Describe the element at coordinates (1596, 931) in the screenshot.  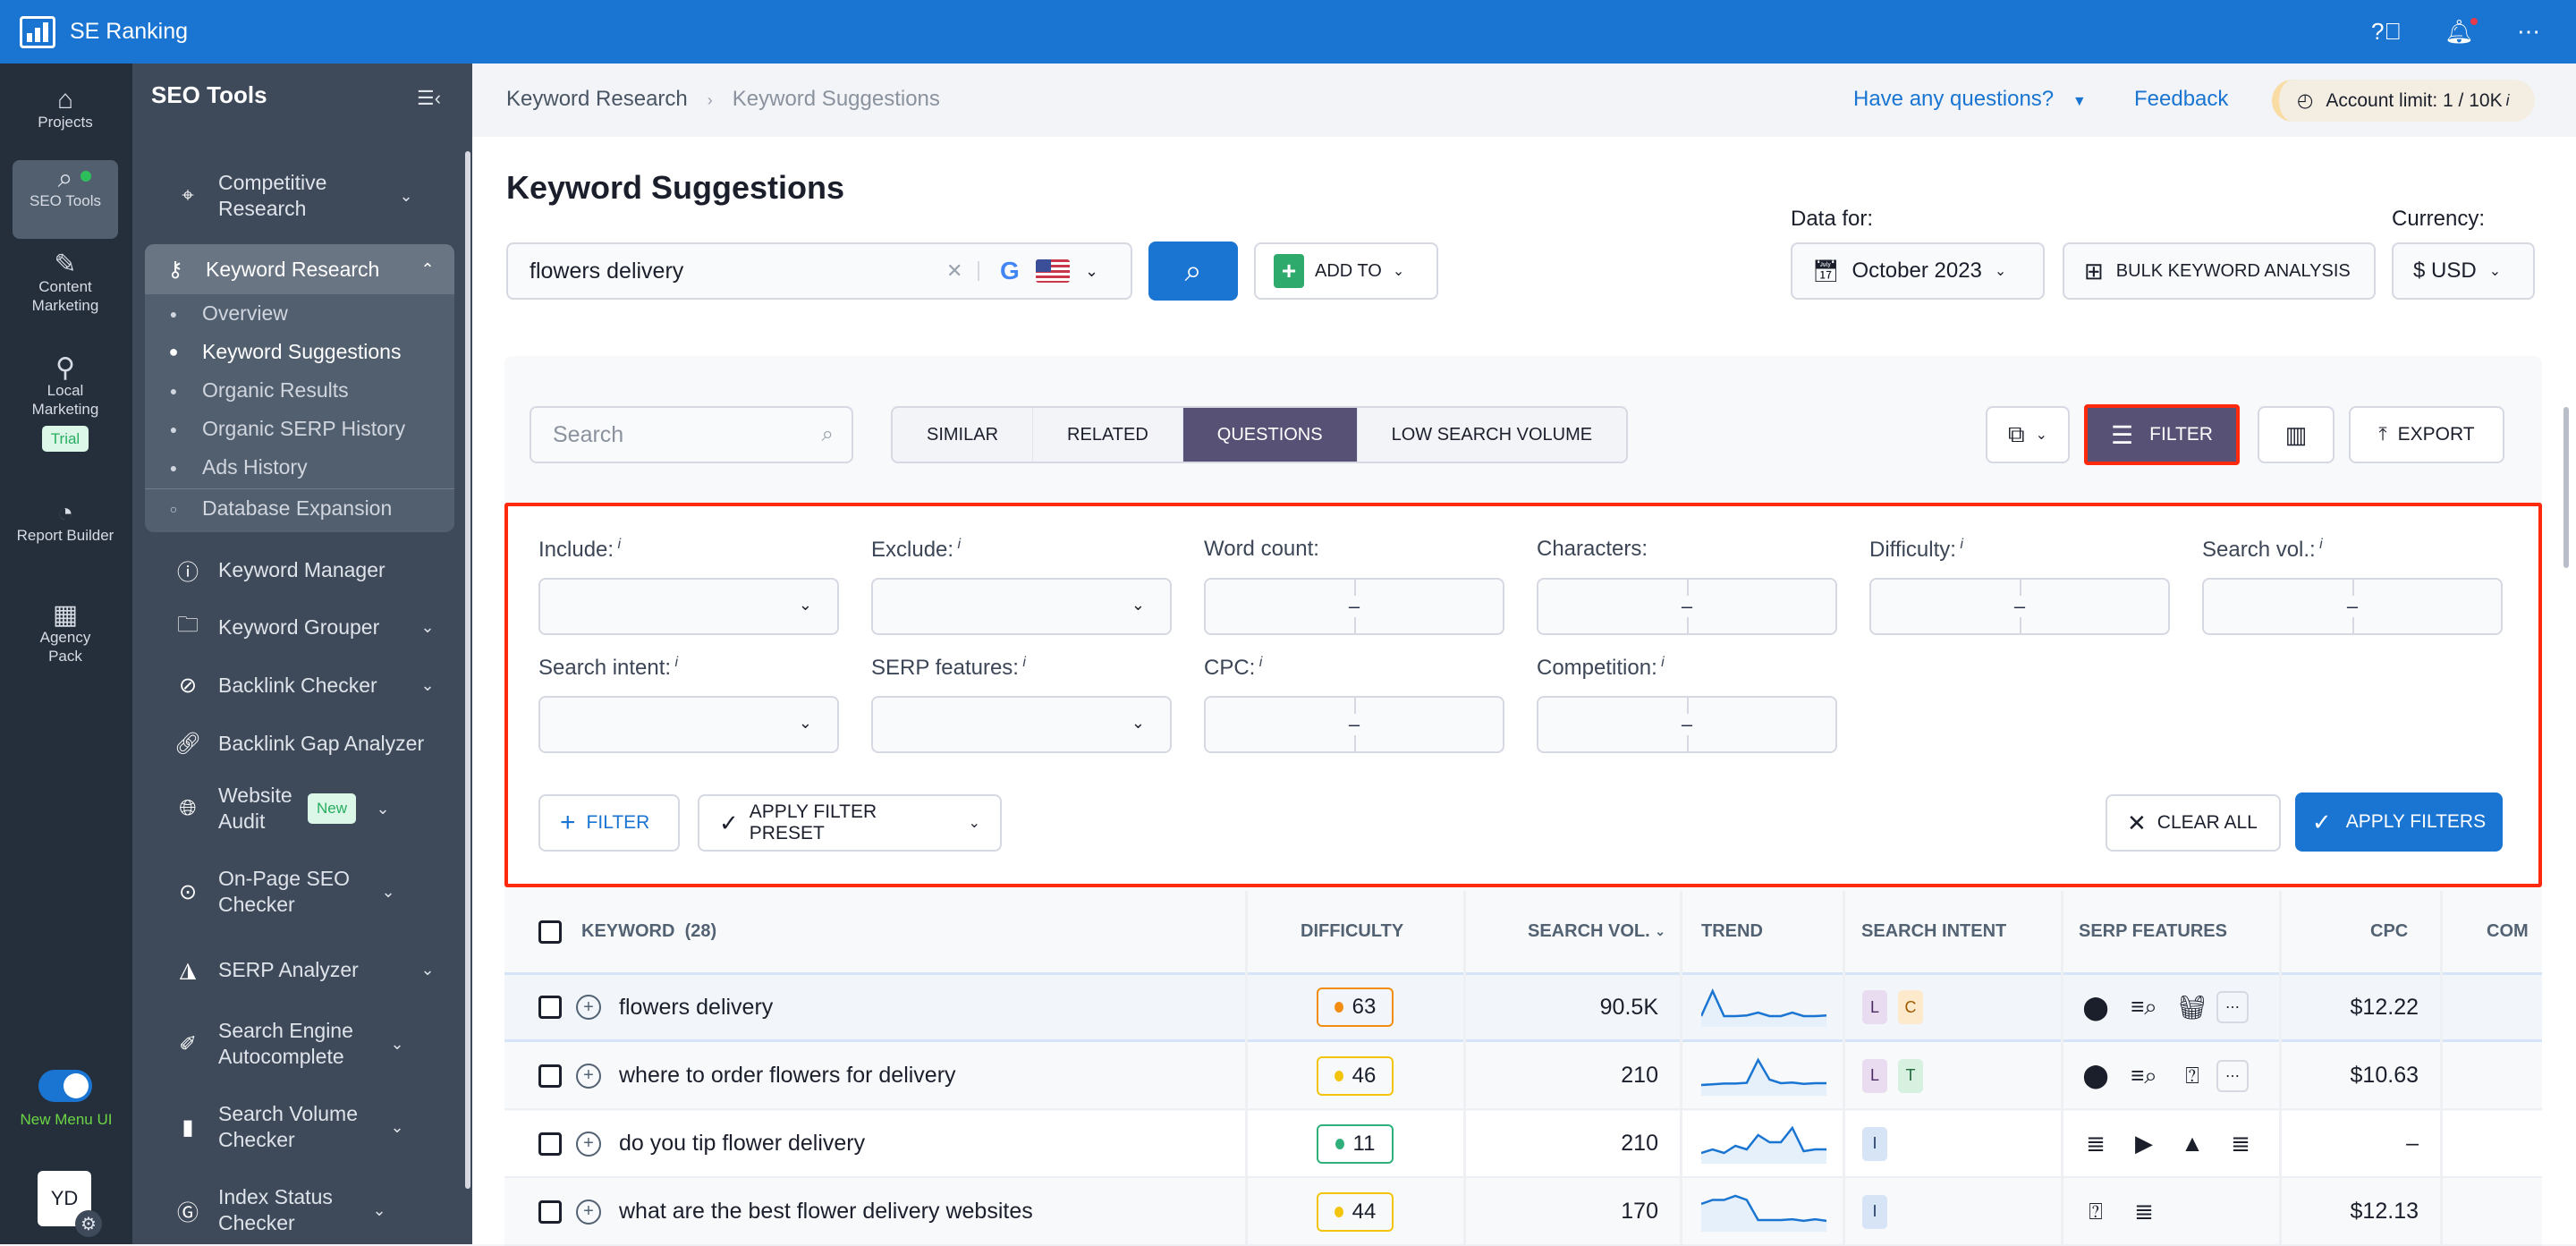
I see `column-search-volume: SEARCH VOL. ⌄` at that location.